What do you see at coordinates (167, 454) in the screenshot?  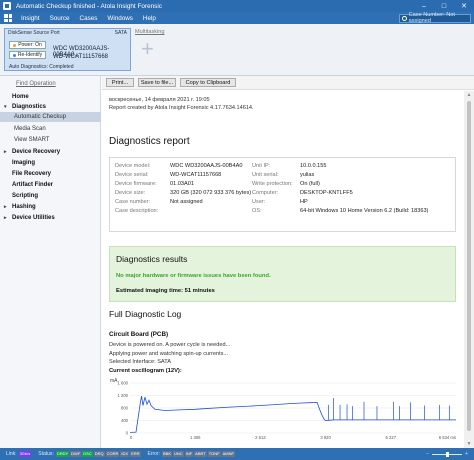 I see `error-flag-badge: BBK` at bounding box center [167, 454].